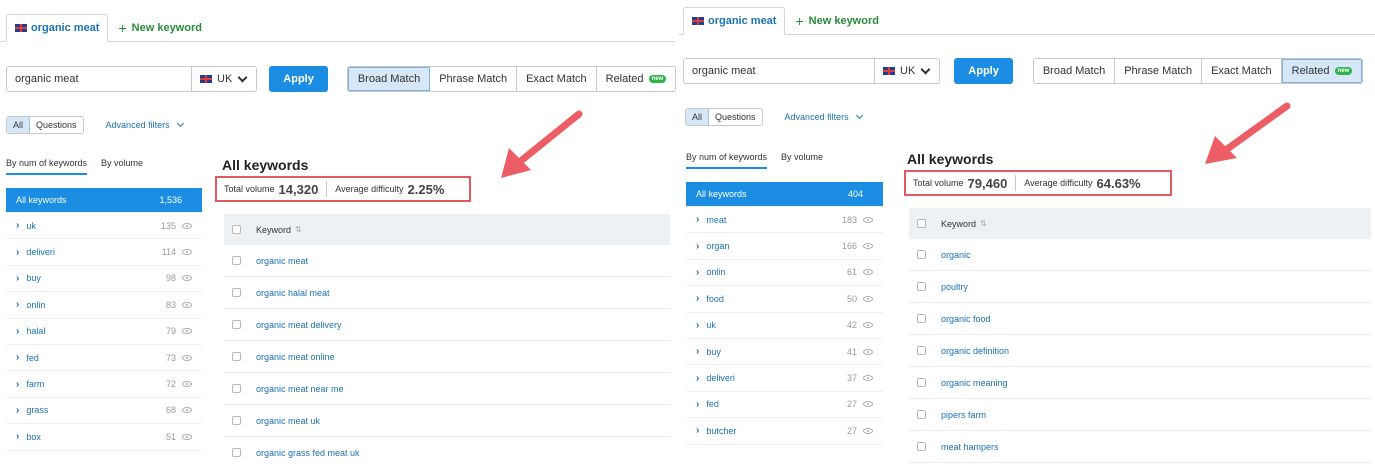 The image size is (1375, 467). I want to click on keyword-link: organic meat, so click(282, 261).